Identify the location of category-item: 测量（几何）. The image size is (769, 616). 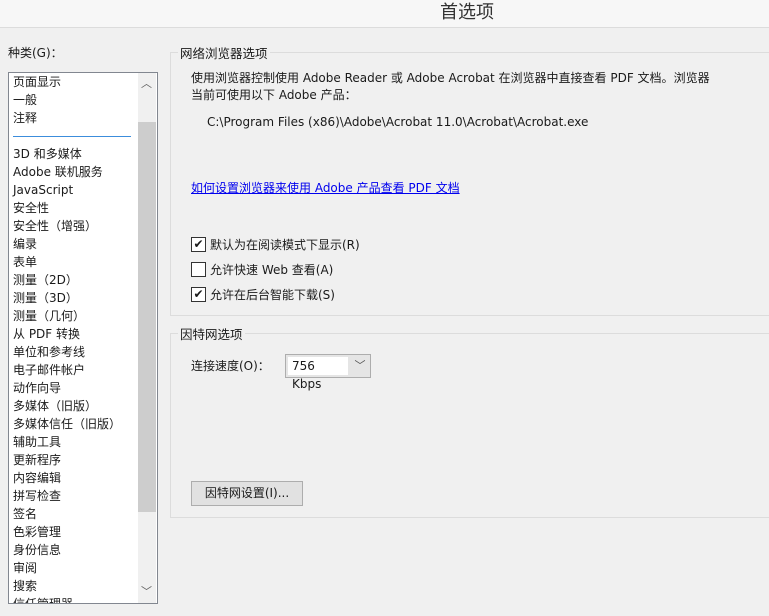
(83, 316).